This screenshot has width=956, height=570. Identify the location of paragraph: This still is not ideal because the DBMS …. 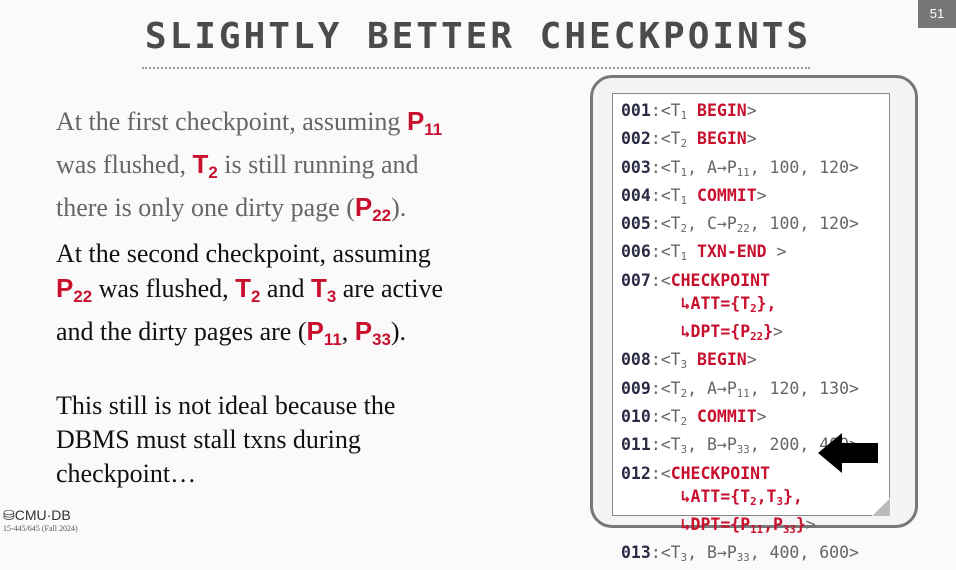
(306, 440).